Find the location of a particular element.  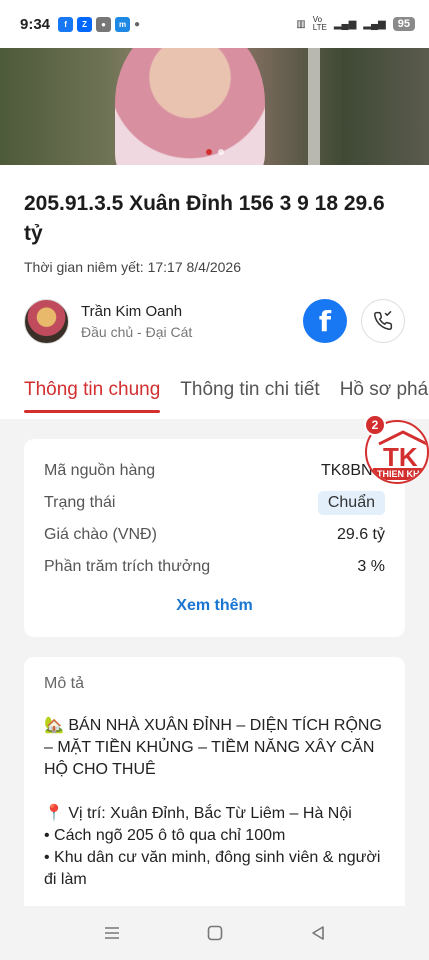

signal-icon: ▂▄▆ is located at coordinates (345, 24).